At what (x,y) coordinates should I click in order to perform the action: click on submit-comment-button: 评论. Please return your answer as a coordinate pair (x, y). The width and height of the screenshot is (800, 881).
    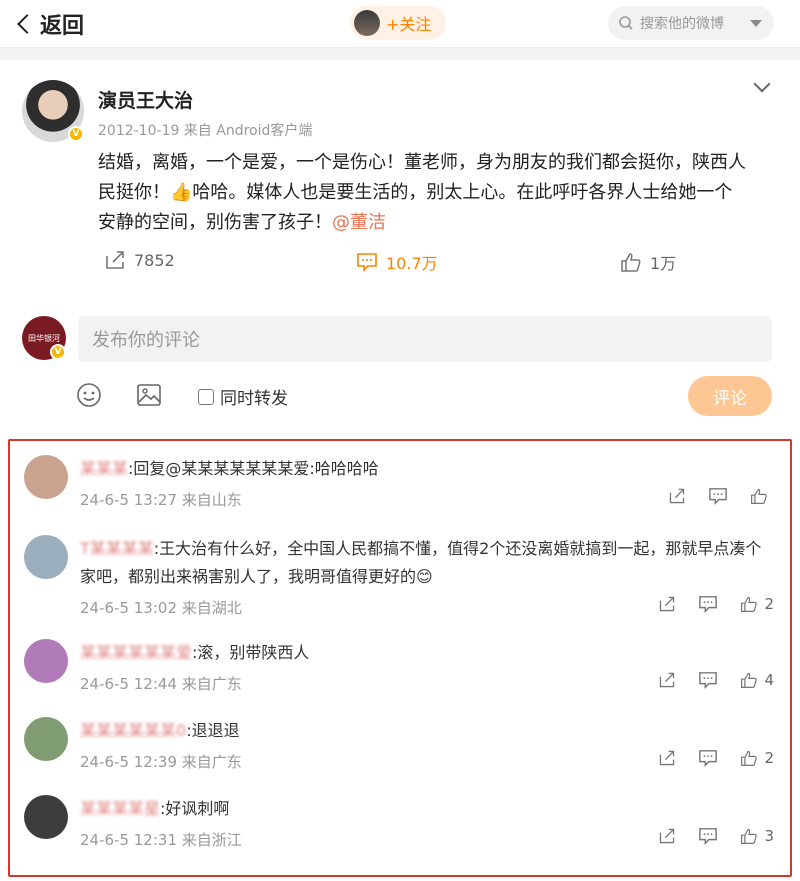
    Looking at the image, I should click on (730, 396).